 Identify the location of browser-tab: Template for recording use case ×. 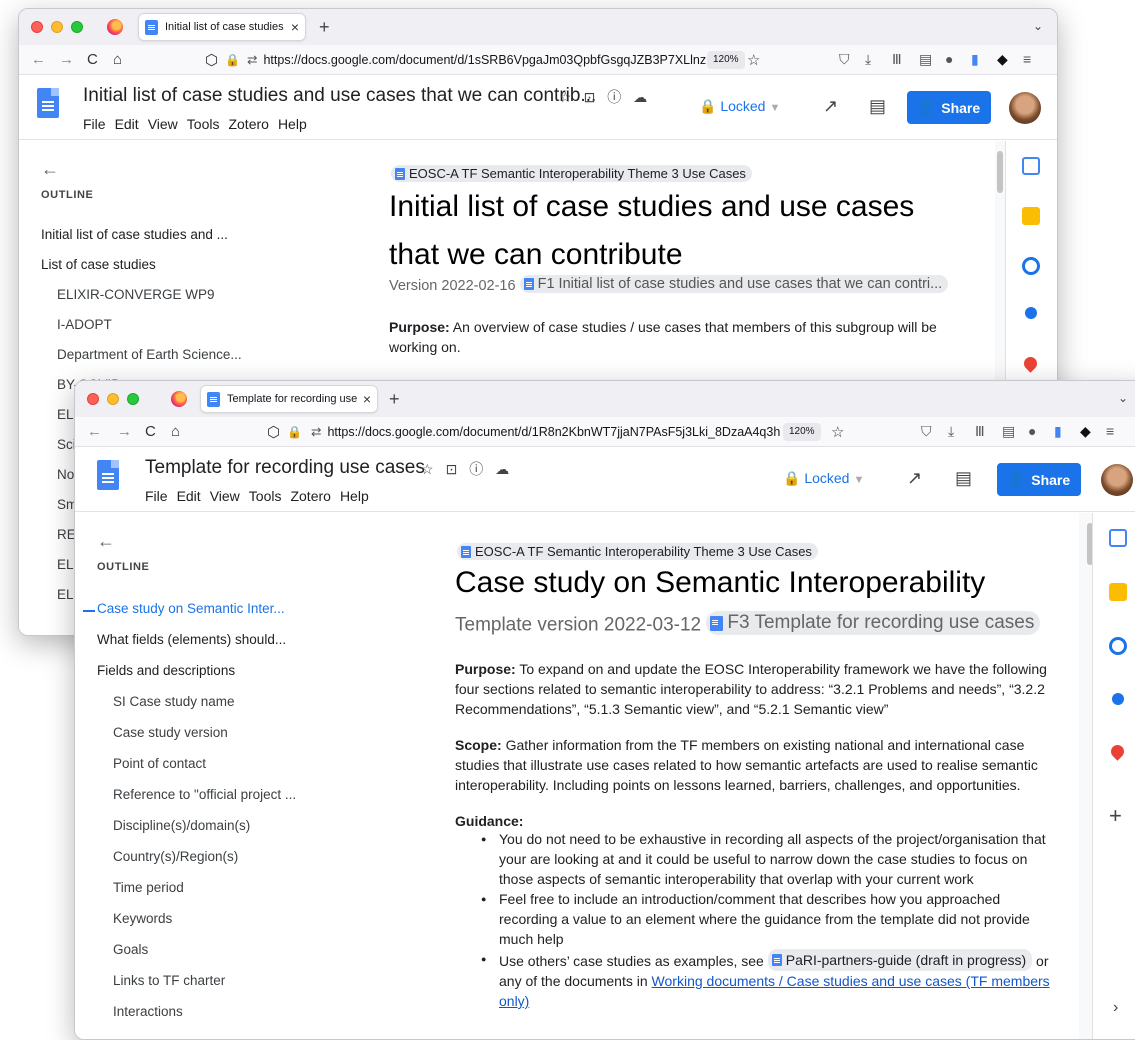
(289, 399).